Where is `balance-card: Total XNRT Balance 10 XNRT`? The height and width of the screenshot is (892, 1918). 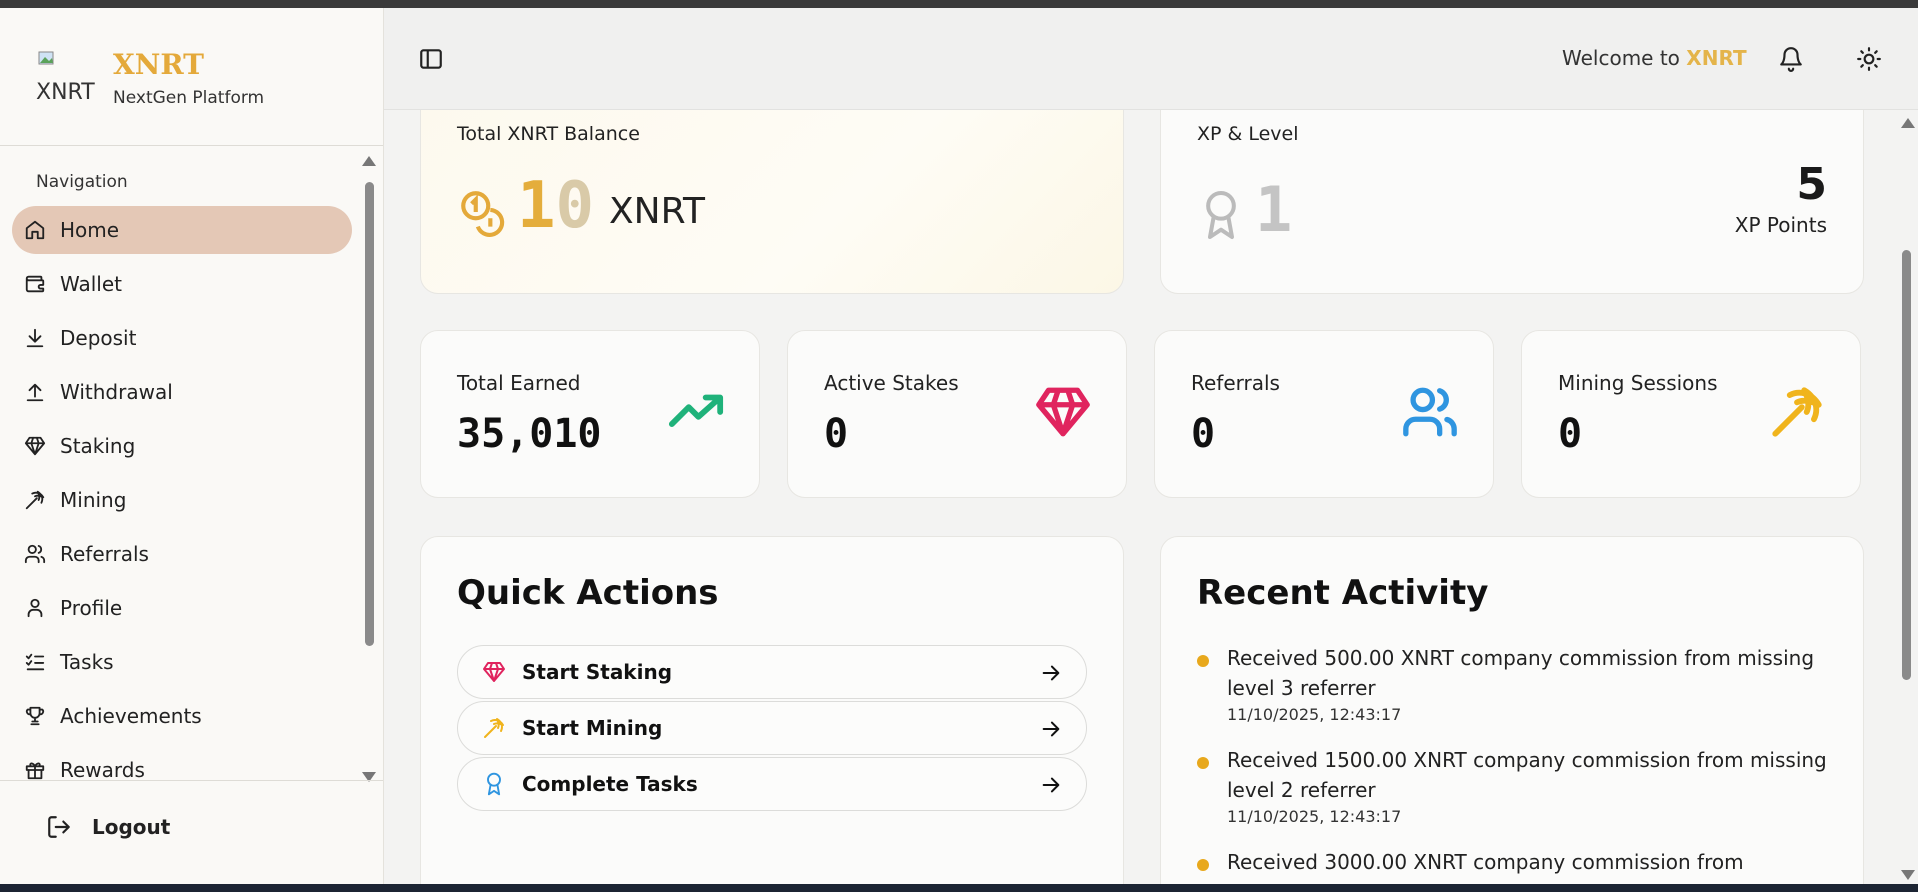
balance-card: Total XNRT Balance 10 XNRT is located at coordinates (772, 202).